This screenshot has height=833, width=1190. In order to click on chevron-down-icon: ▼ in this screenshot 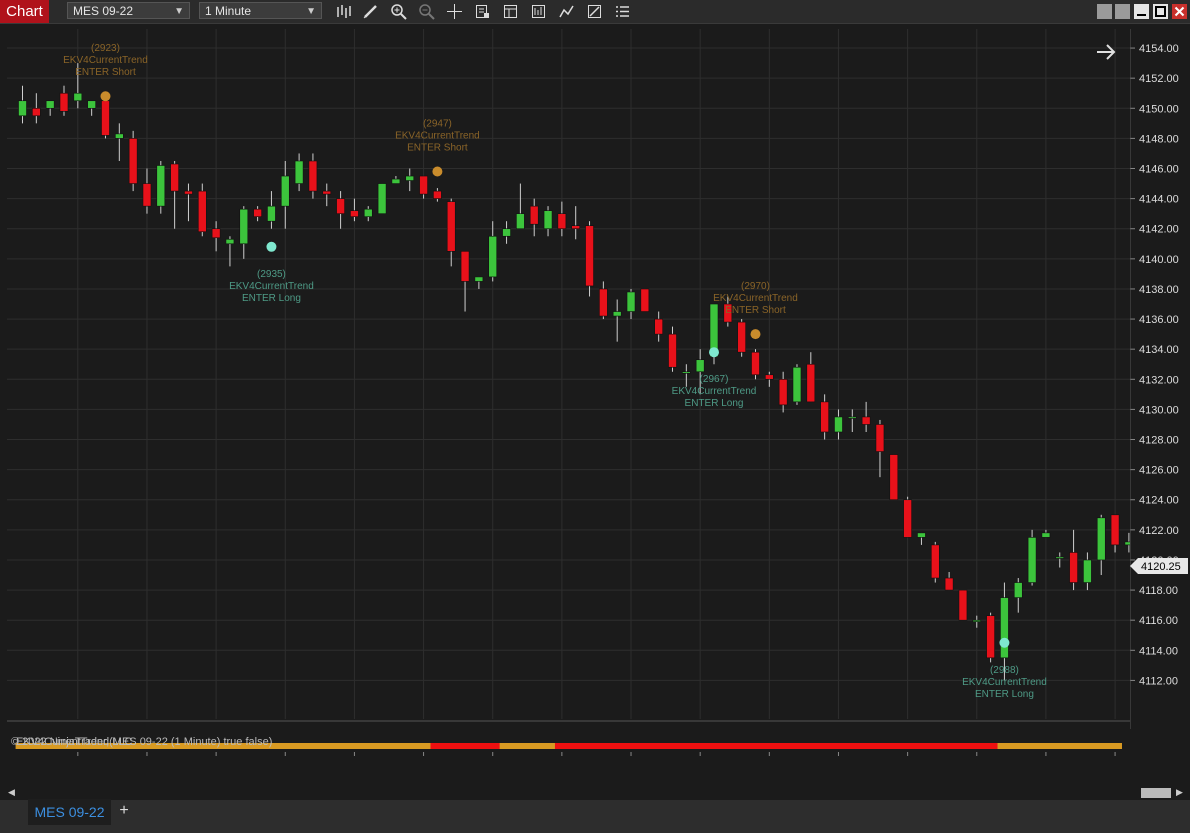, I will do `click(311, 11)`.